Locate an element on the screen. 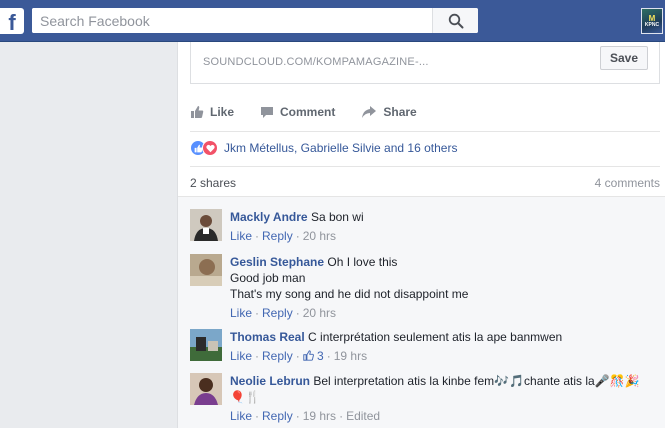 Image resolution: width=665 pixels, height=428 pixels. engagement-counts: 2 shares 4 comments is located at coordinates (425, 184).